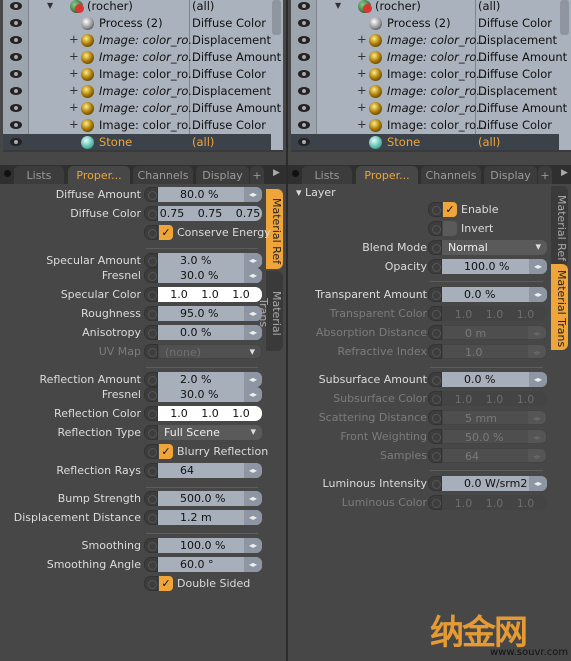 Image resolution: width=571 pixels, height=661 pixels. I want to click on diffuse-amount-animate-toggle, so click(151, 194).